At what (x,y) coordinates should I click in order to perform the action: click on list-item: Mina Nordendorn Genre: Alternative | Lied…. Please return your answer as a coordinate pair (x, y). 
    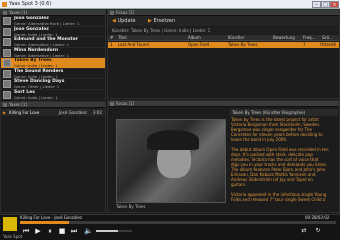
    Looking at the image, I should click on (53, 53).